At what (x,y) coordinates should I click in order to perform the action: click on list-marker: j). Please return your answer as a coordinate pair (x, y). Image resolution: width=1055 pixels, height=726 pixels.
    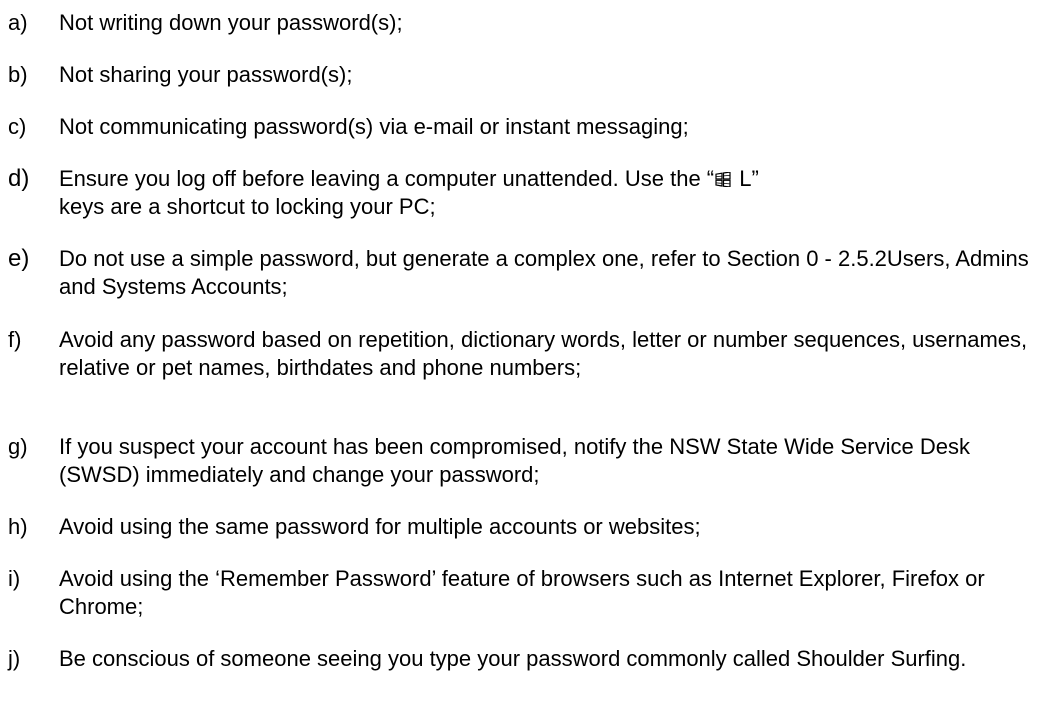
    Looking at the image, I should click on (14, 658).